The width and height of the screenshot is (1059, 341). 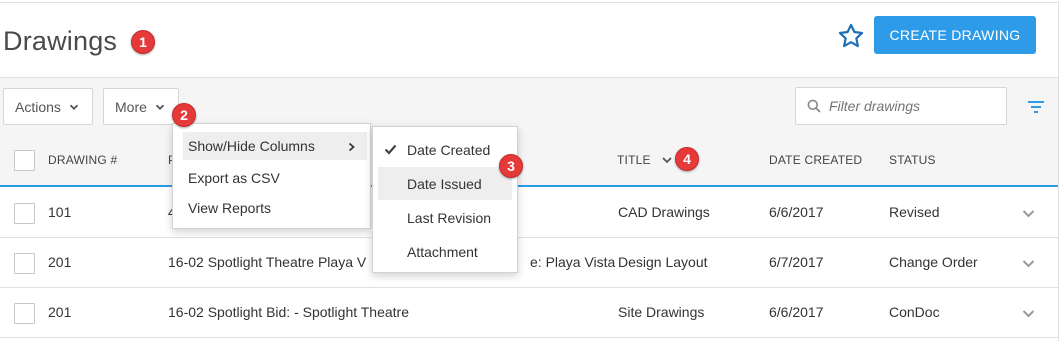 I want to click on column-option-date-issued: Date Issued, so click(x=444, y=184).